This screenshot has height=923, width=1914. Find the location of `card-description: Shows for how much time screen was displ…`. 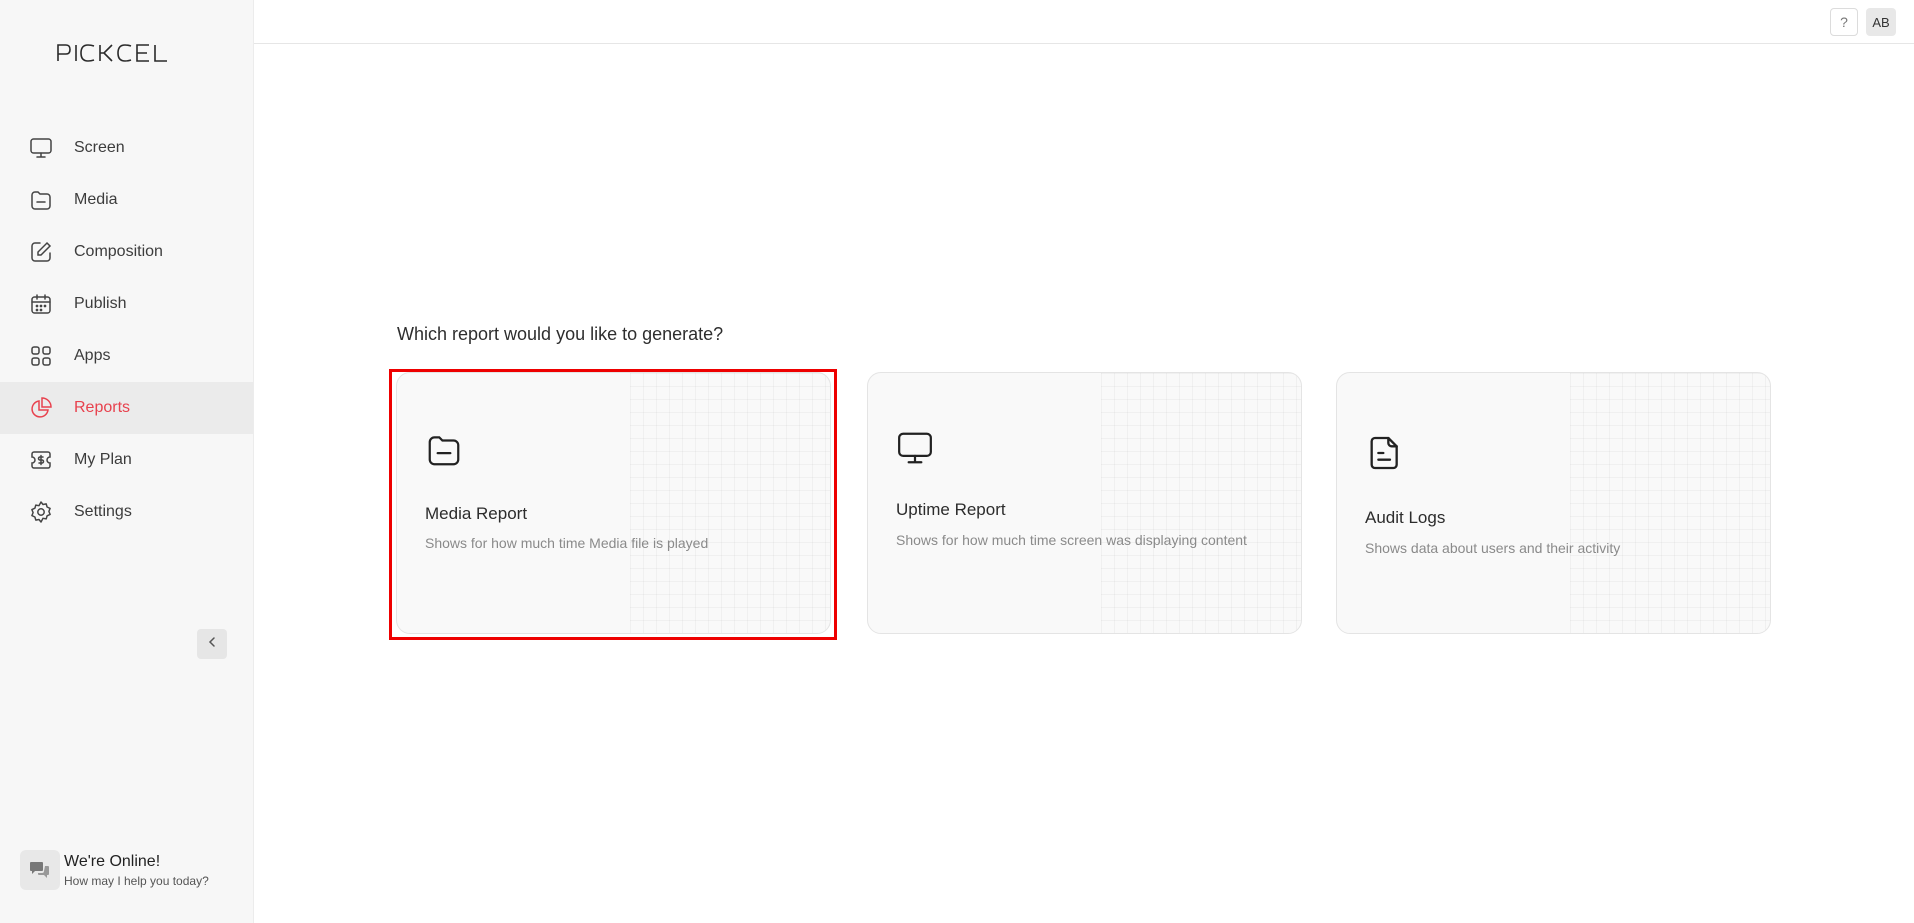

card-description: Shows for how much time screen was displ… is located at coordinates (1071, 540).